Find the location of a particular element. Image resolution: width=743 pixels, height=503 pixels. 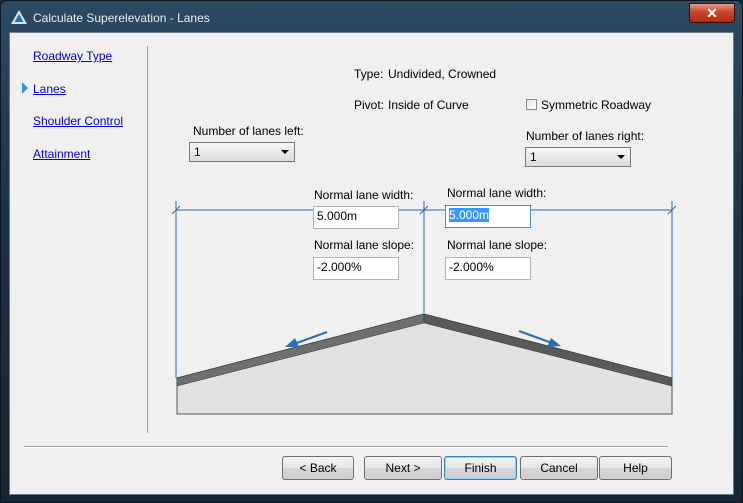

left-lane-width-value: 5.000m is located at coordinates (337, 216).